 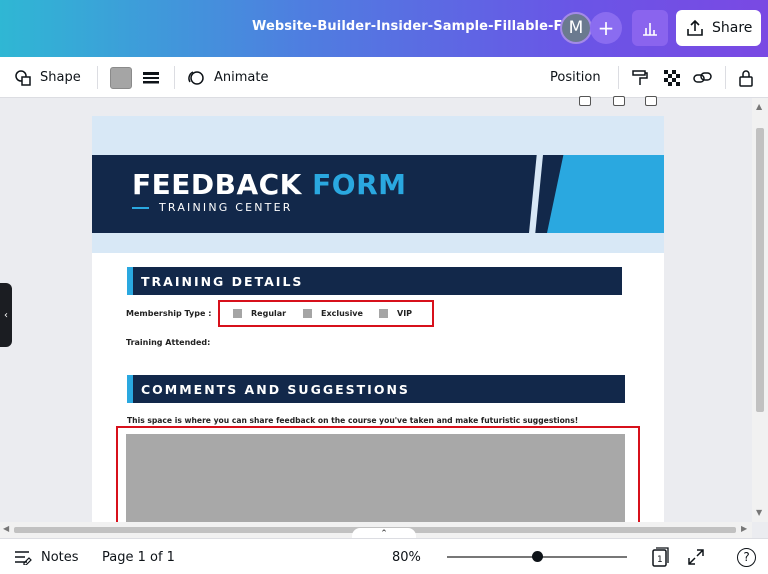 I want to click on fill-color-swatch, so click(x=121, y=77).